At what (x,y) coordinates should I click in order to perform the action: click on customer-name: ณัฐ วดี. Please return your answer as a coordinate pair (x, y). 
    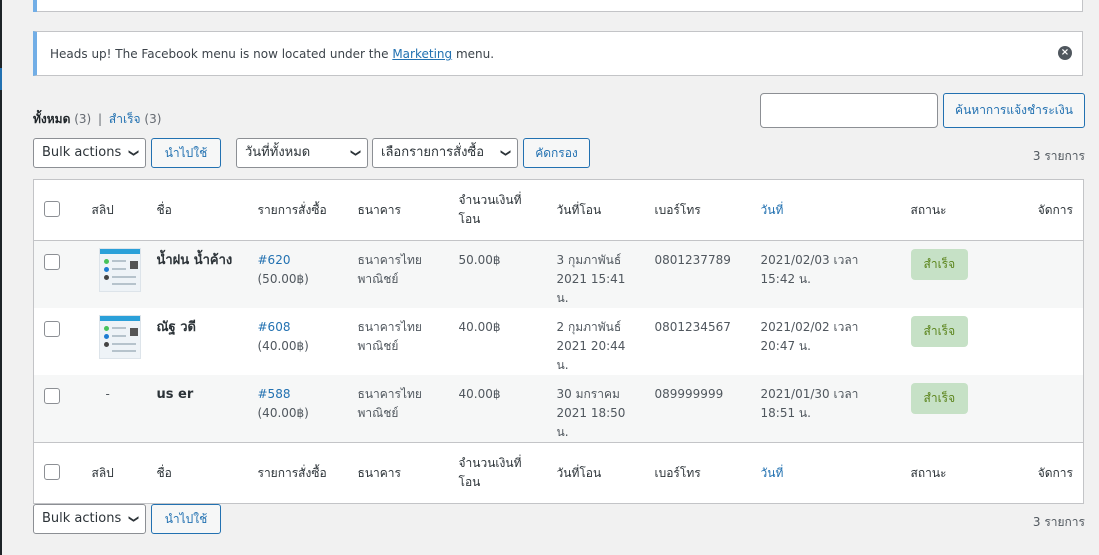
    Looking at the image, I should click on (176, 327).